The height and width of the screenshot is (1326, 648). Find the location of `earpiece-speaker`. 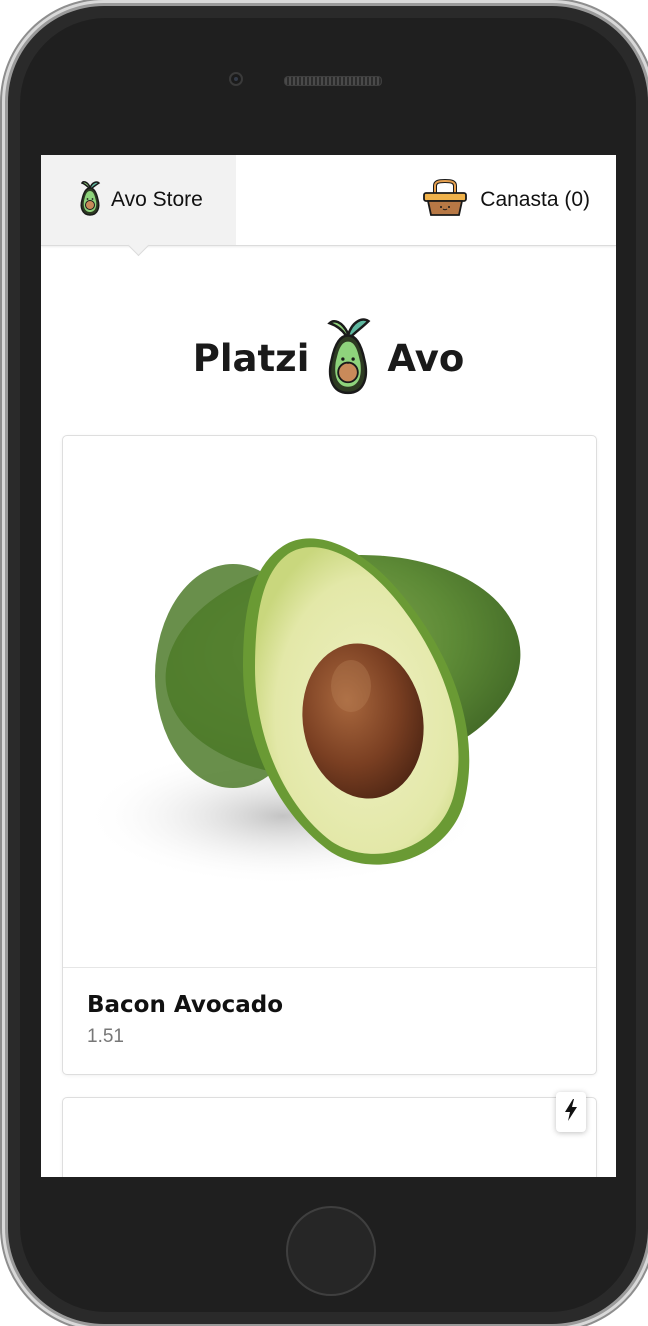

earpiece-speaker is located at coordinates (333, 81).